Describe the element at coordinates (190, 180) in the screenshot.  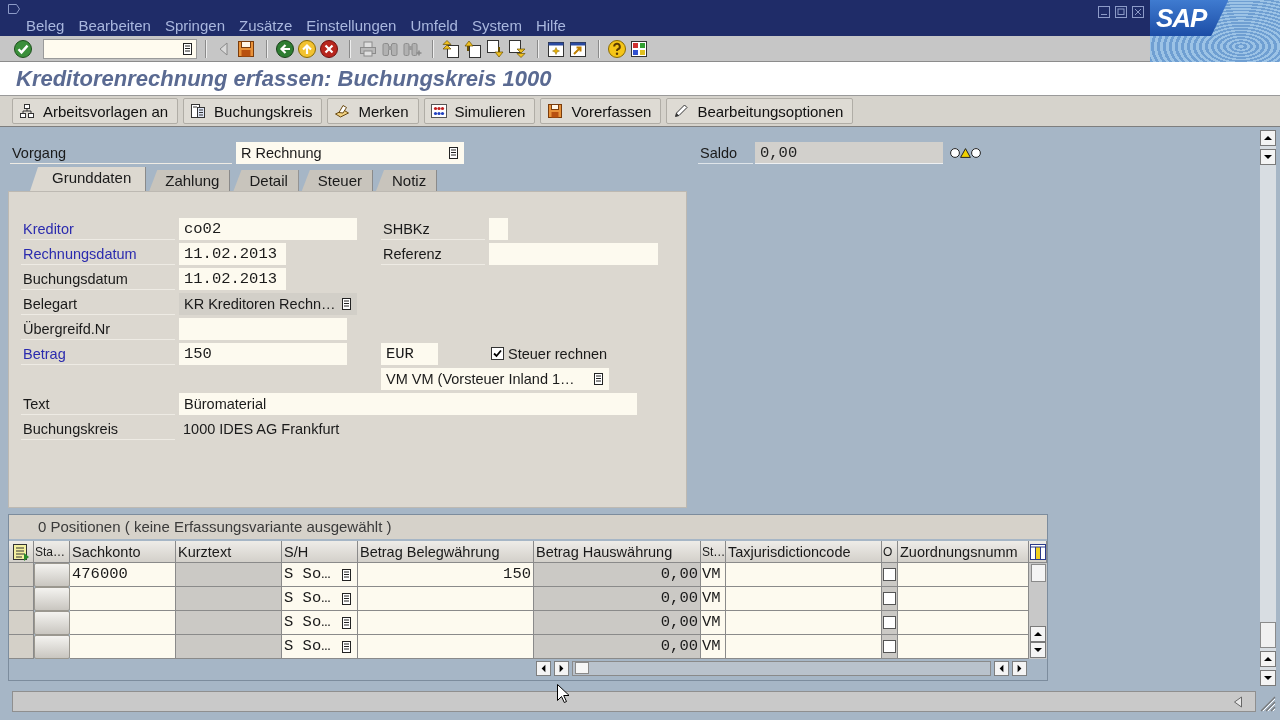
I see `tab: Zahlung` at that location.